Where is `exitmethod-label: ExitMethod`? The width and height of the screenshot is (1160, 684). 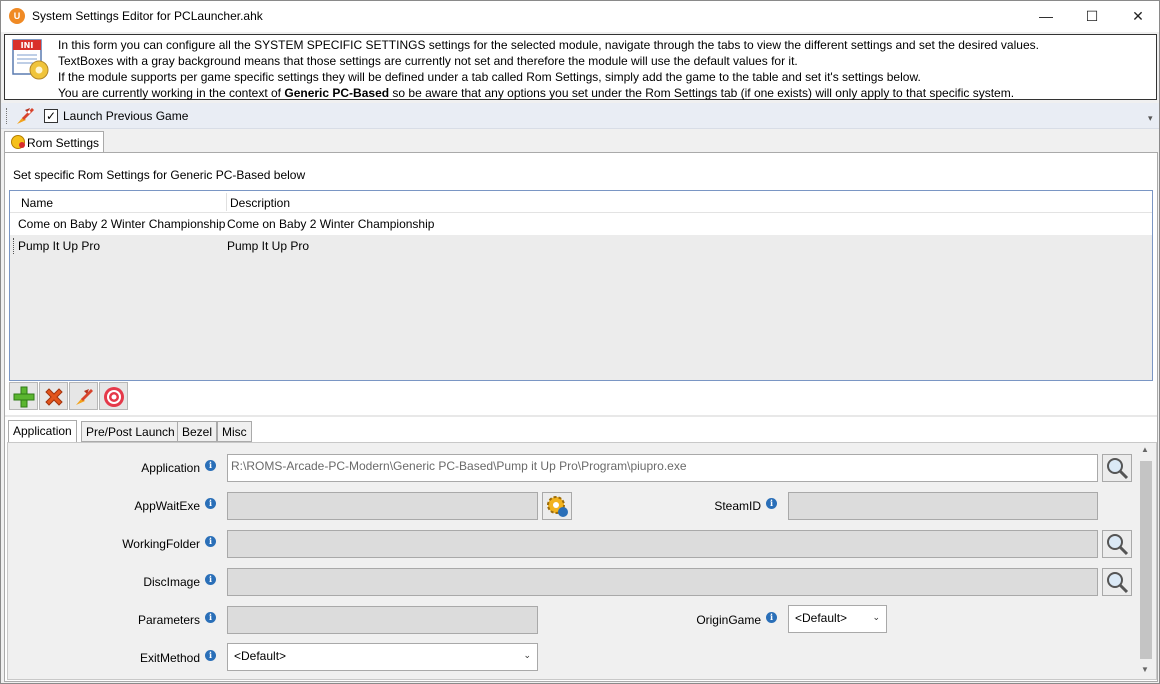
exitmethod-label: ExitMethod is located at coordinates (169, 658).